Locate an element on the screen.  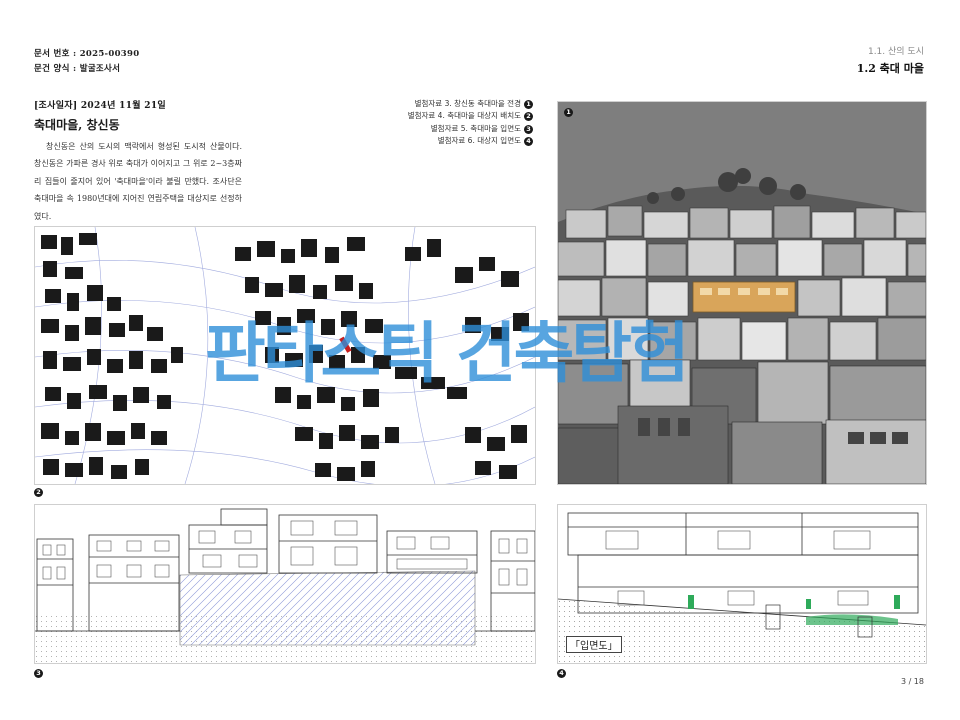
document-number: 문서 번호 : 2025-00390 is located at coordinates (87, 54).